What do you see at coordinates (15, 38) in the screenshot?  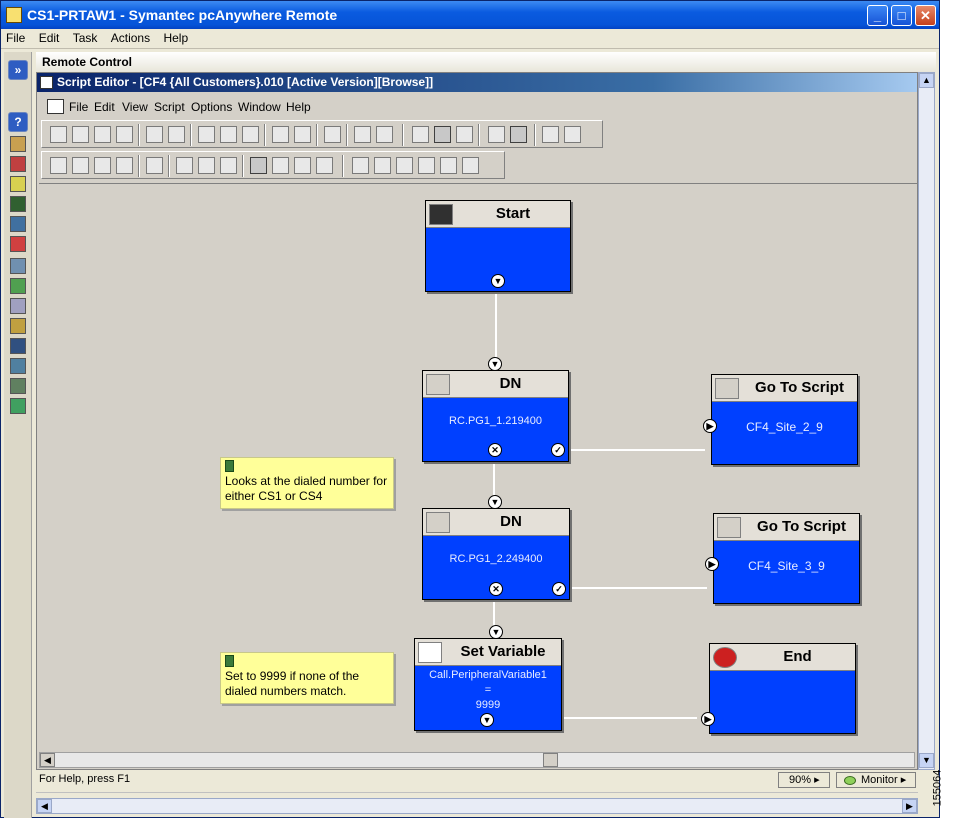 I see `menu-file: File` at bounding box center [15, 38].